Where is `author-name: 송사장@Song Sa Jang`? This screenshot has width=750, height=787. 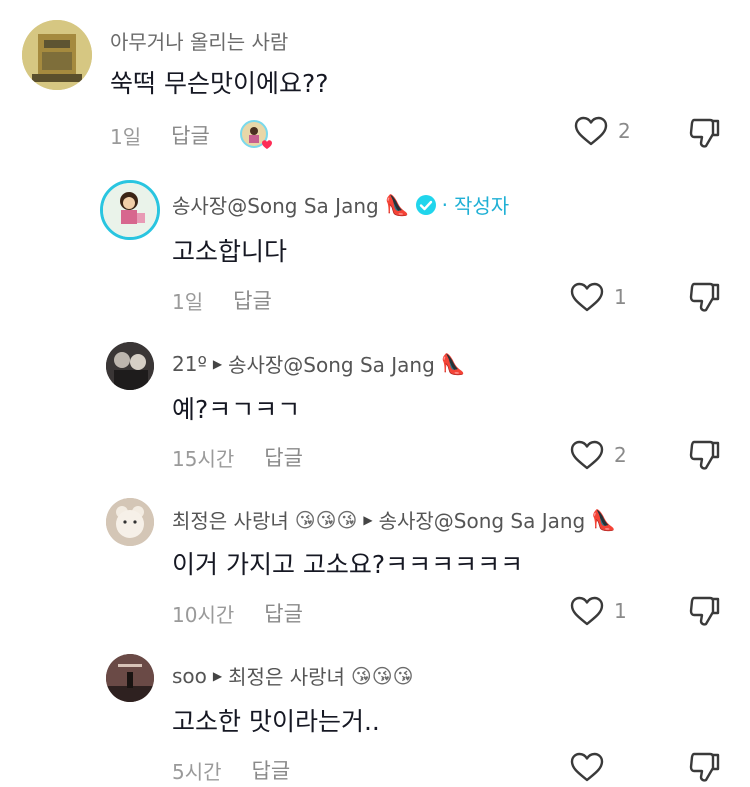
author-name: 송사장@Song Sa Jang is located at coordinates (275, 204).